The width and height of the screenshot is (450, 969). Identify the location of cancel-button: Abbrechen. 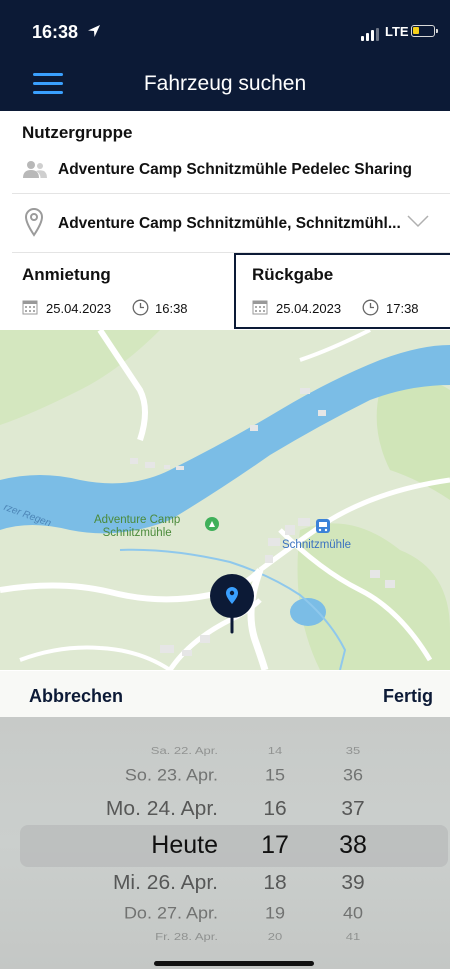
(76, 696).